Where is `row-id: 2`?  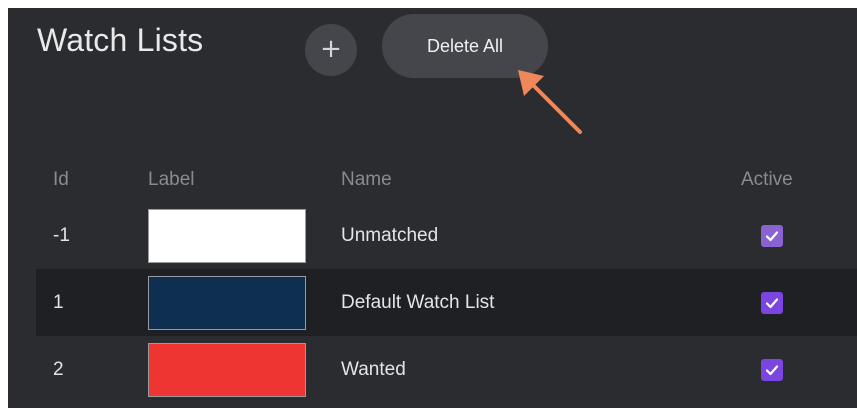
row-id: 2 is located at coordinates (58, 369).